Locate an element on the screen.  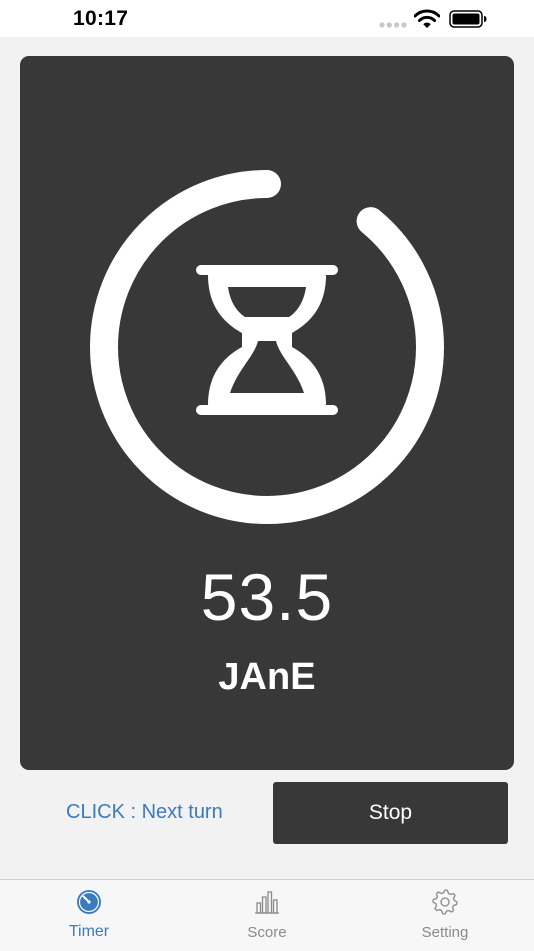
tab-bar: Timer Score Setting is located at coordinates (267, 915).